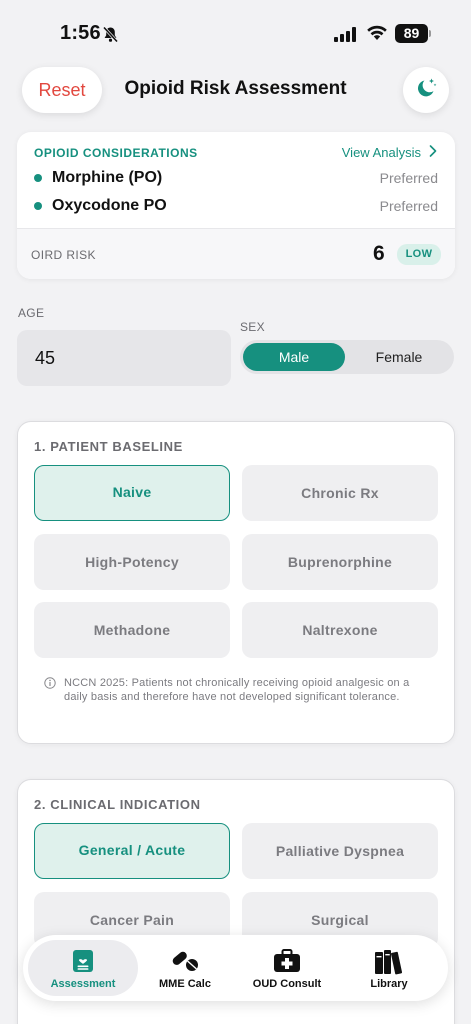  Describe the element at coordinates (110, 37) in the screenshot. I see `bell-slash-icon` at that location.